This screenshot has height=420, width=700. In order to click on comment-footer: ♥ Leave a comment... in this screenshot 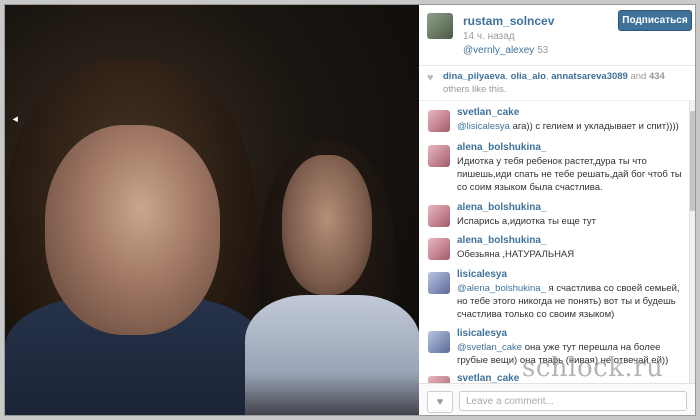, I will do `click(557, 399)`.